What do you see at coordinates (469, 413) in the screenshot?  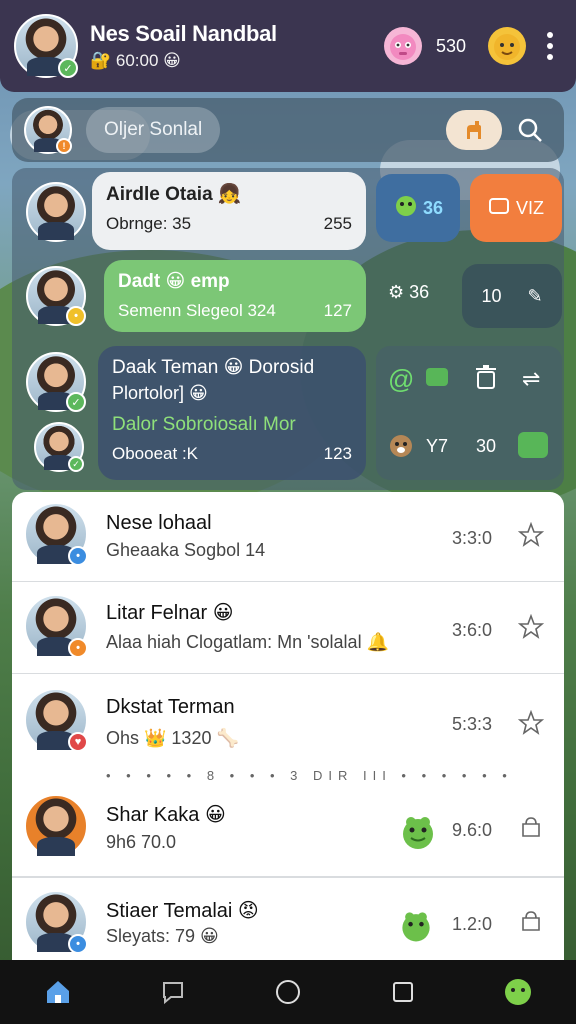 I see `group-actions: @ ⇌ Y7 30` at bounding box center [469, 413].